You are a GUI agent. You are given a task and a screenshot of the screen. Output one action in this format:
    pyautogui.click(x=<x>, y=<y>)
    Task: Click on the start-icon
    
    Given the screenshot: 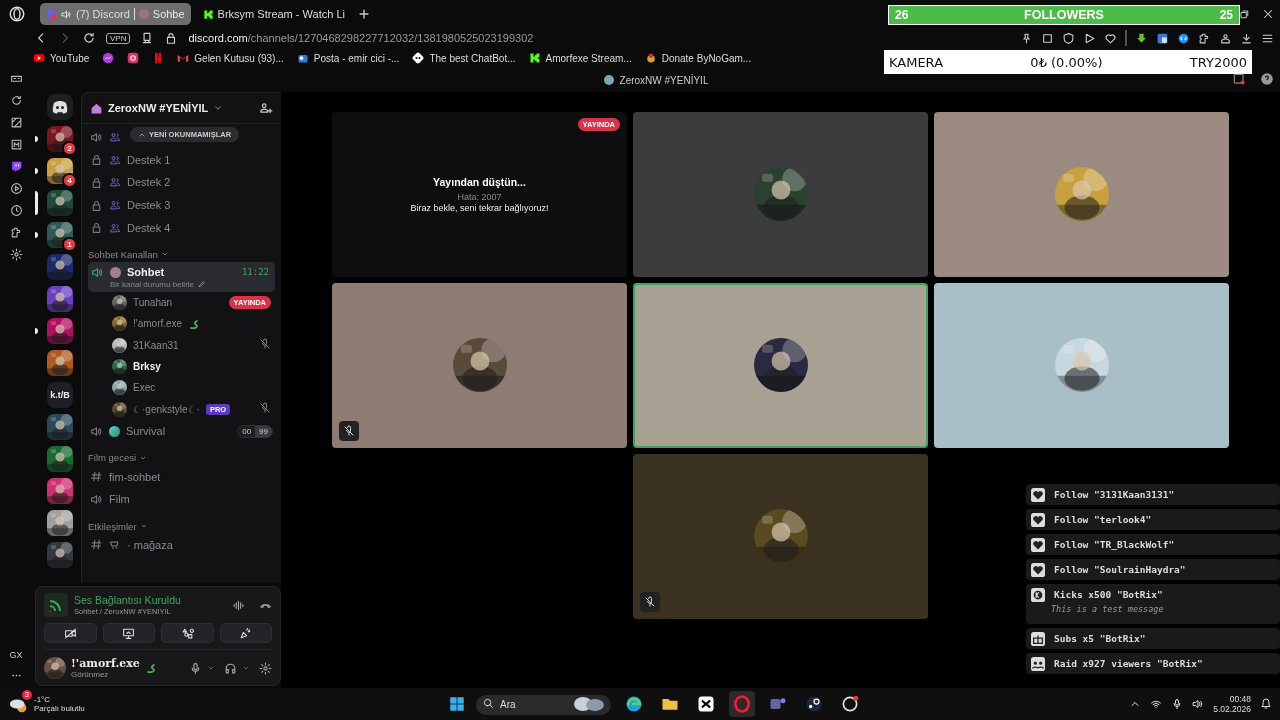 What is the action you would take?
    pyautogui.click(x=457, y=704)
    